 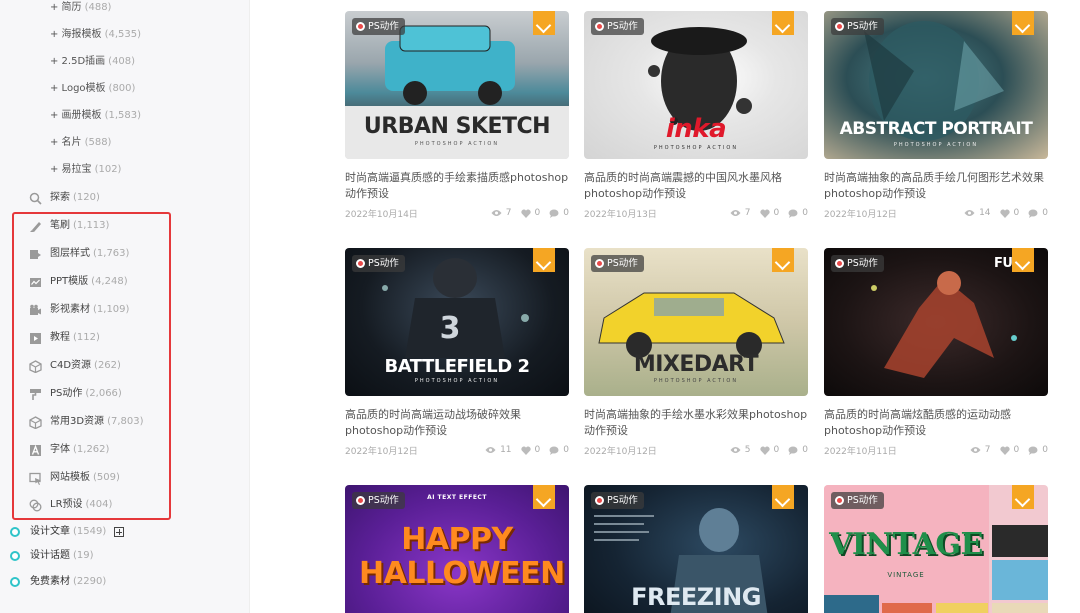 I want to click on card-title: 高品质的时尚高端炫酷质感的运动动感photoshop动作预设, so click(x=936, y=423).